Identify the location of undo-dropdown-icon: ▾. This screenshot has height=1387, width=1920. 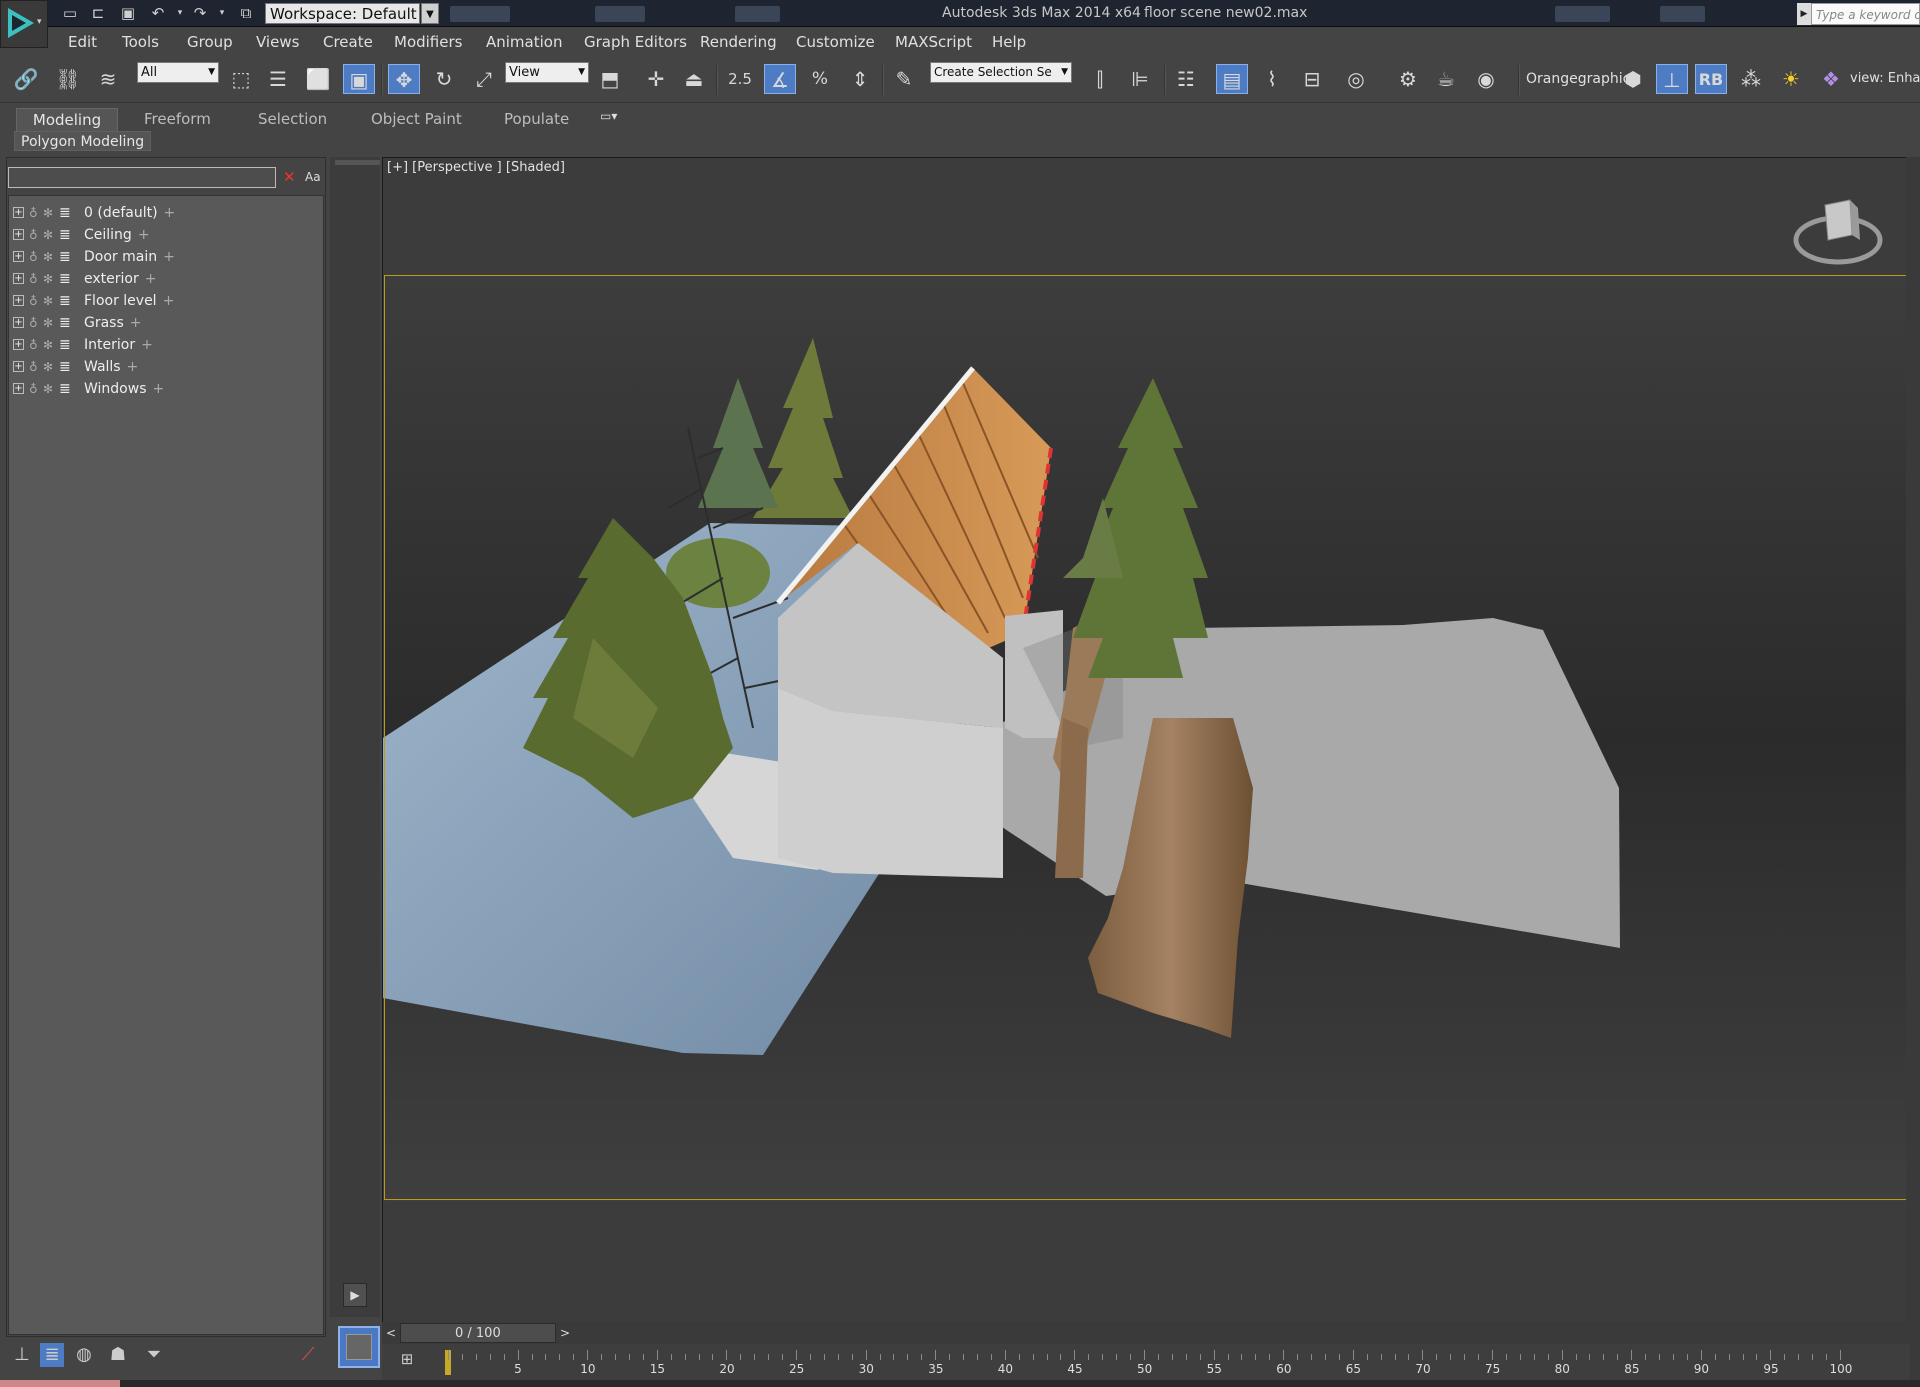
(180, 13).